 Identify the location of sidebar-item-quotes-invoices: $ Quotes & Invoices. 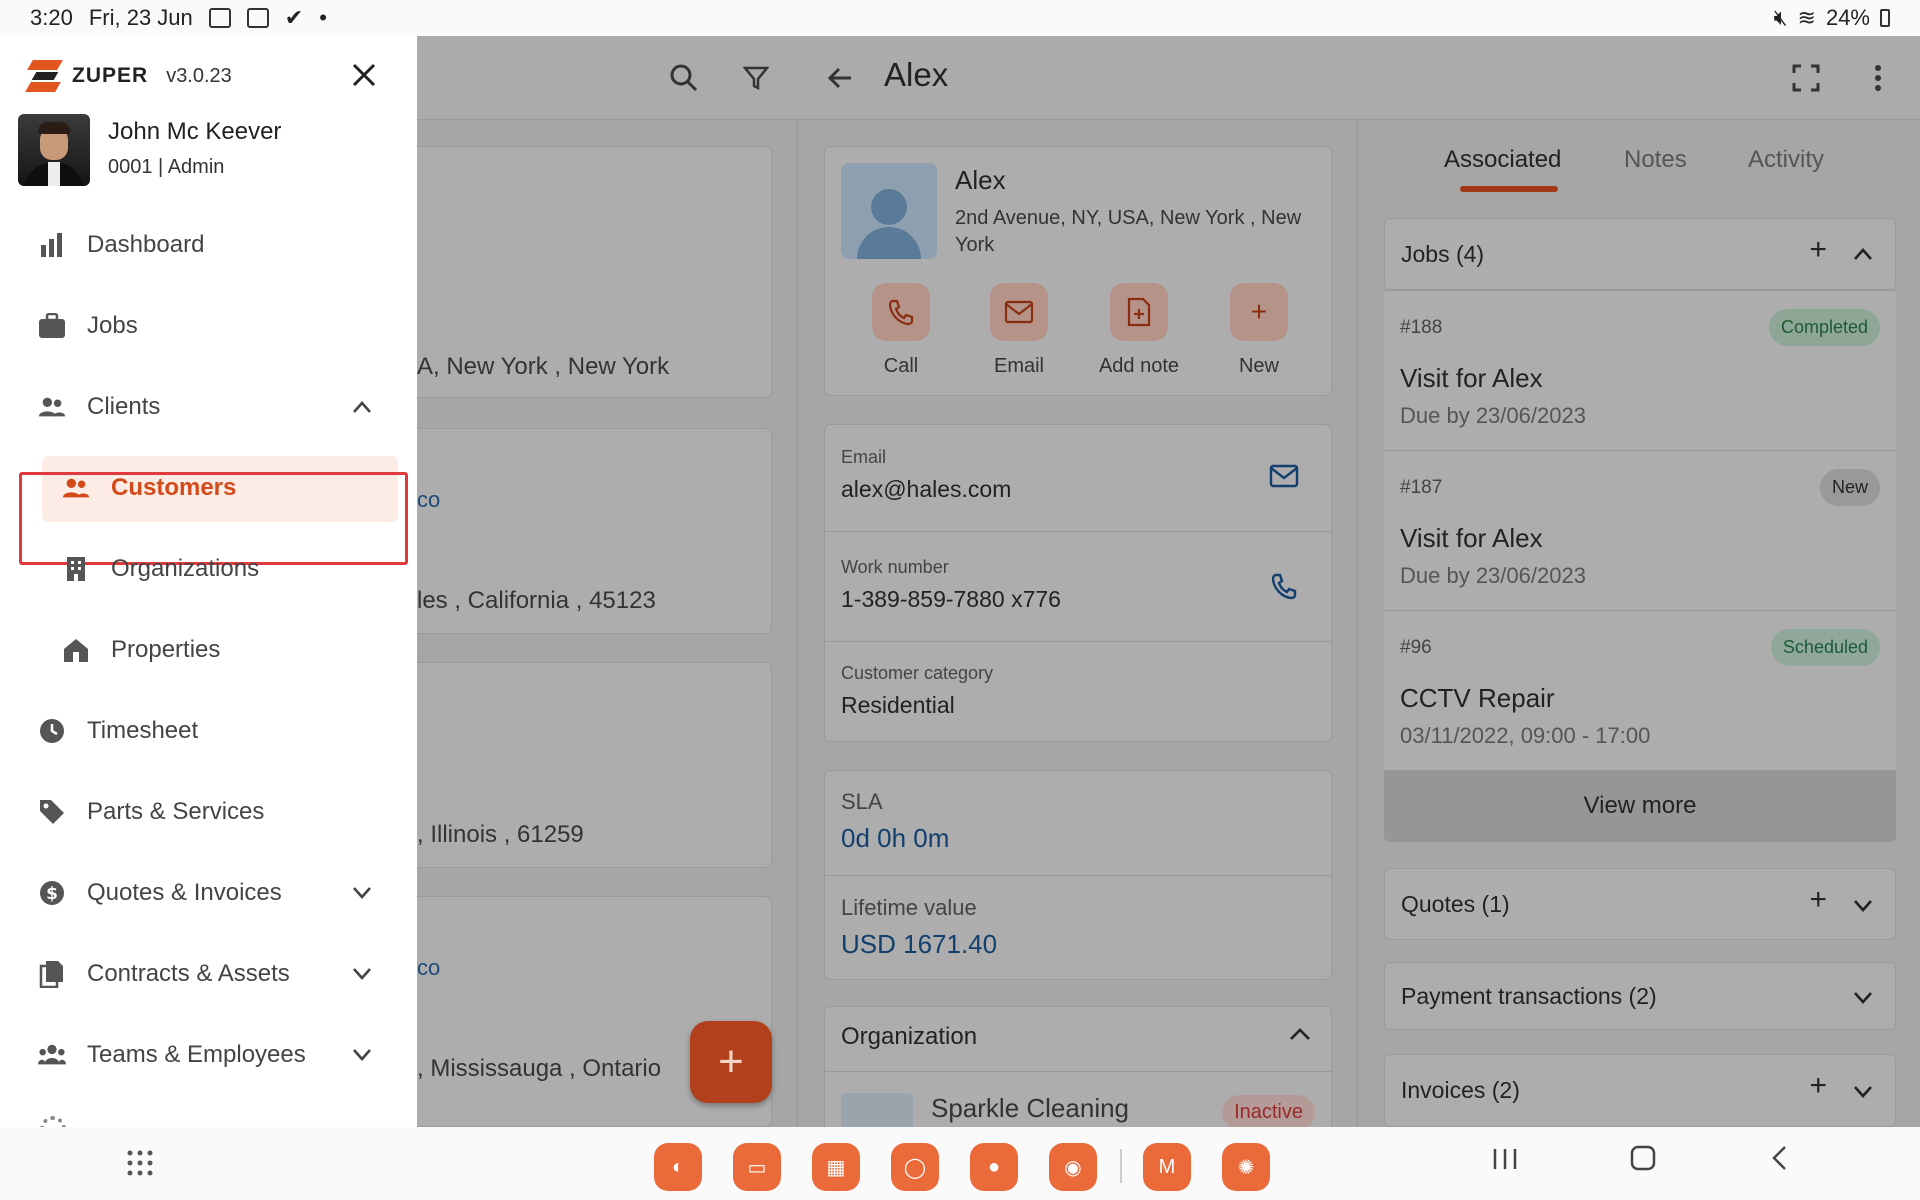
(208, 893).